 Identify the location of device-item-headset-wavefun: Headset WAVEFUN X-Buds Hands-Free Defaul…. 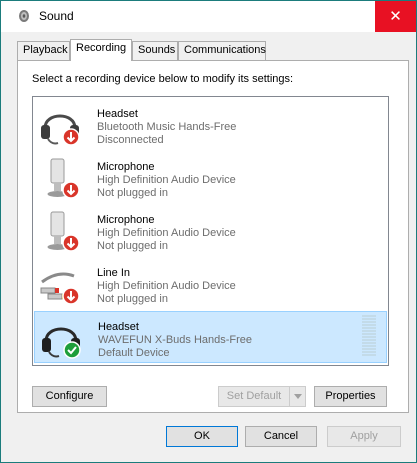
(210, 337).